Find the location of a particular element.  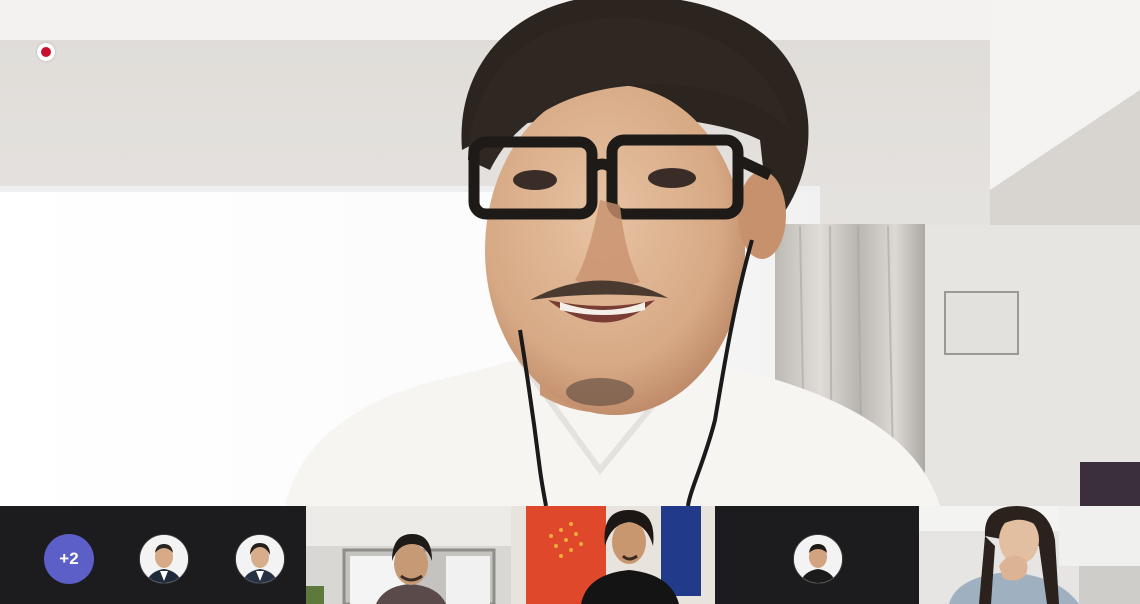

avatar-group-tile: +2 is located at coordinates (153, 555).